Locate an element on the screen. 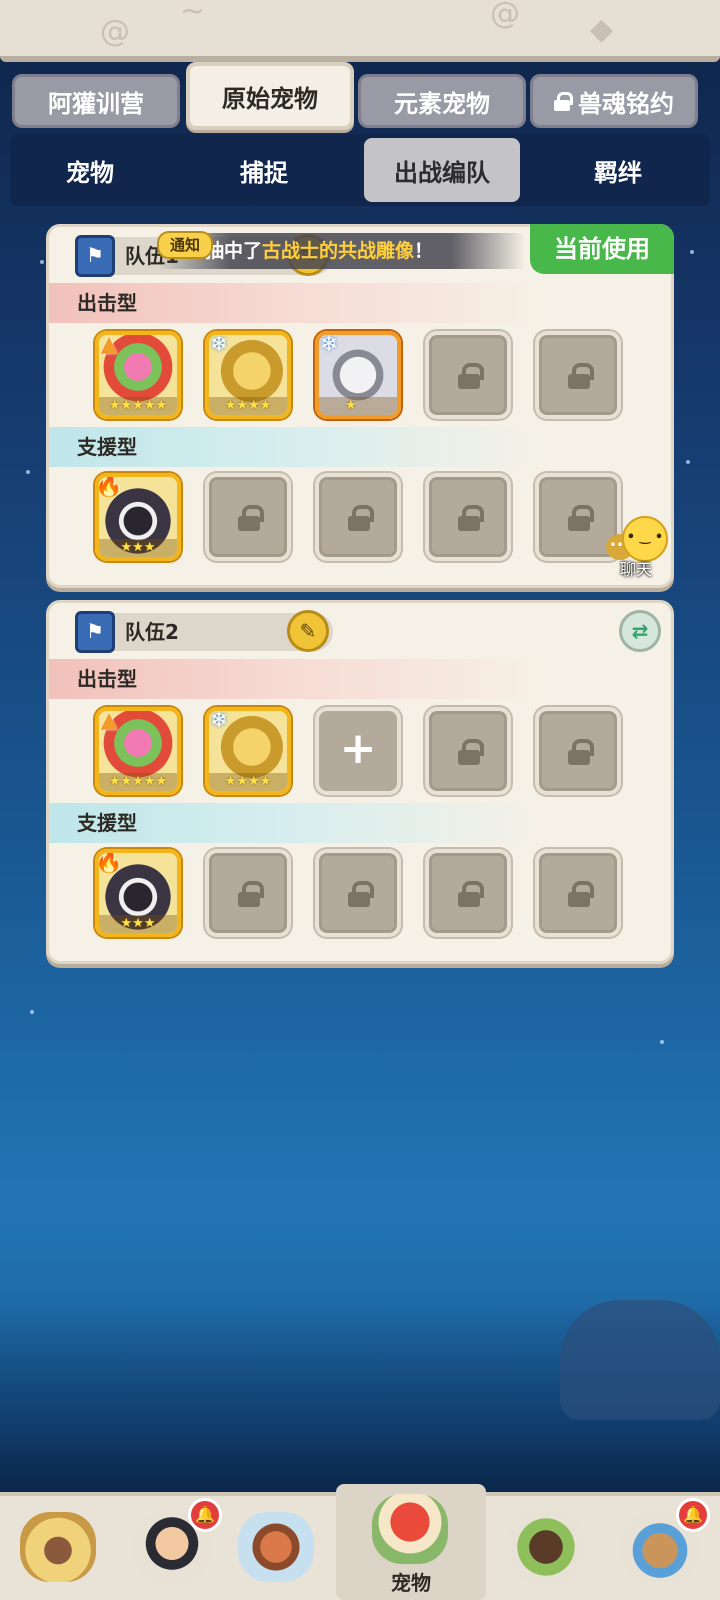 Image resolution: width=720 pixels, height=1600 pixels. tab-bonds: 羁绊 is located at coordinates (618, 170).